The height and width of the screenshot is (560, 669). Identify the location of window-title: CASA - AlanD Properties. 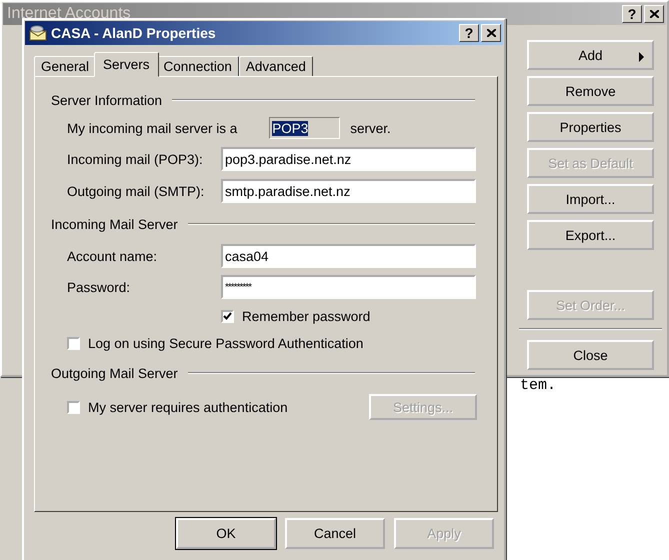
(134, 33).